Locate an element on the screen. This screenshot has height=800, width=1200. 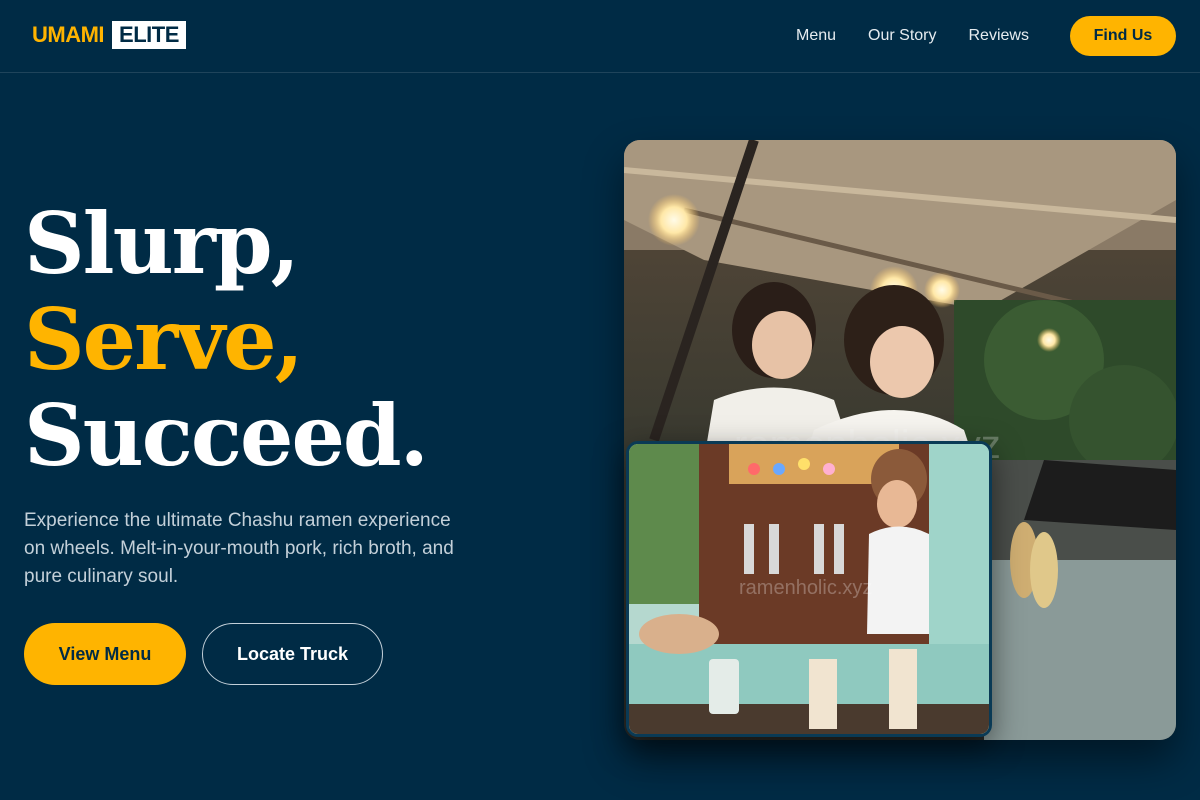
nav-link-reviews: Reviews is located at coordinates (999, 36).